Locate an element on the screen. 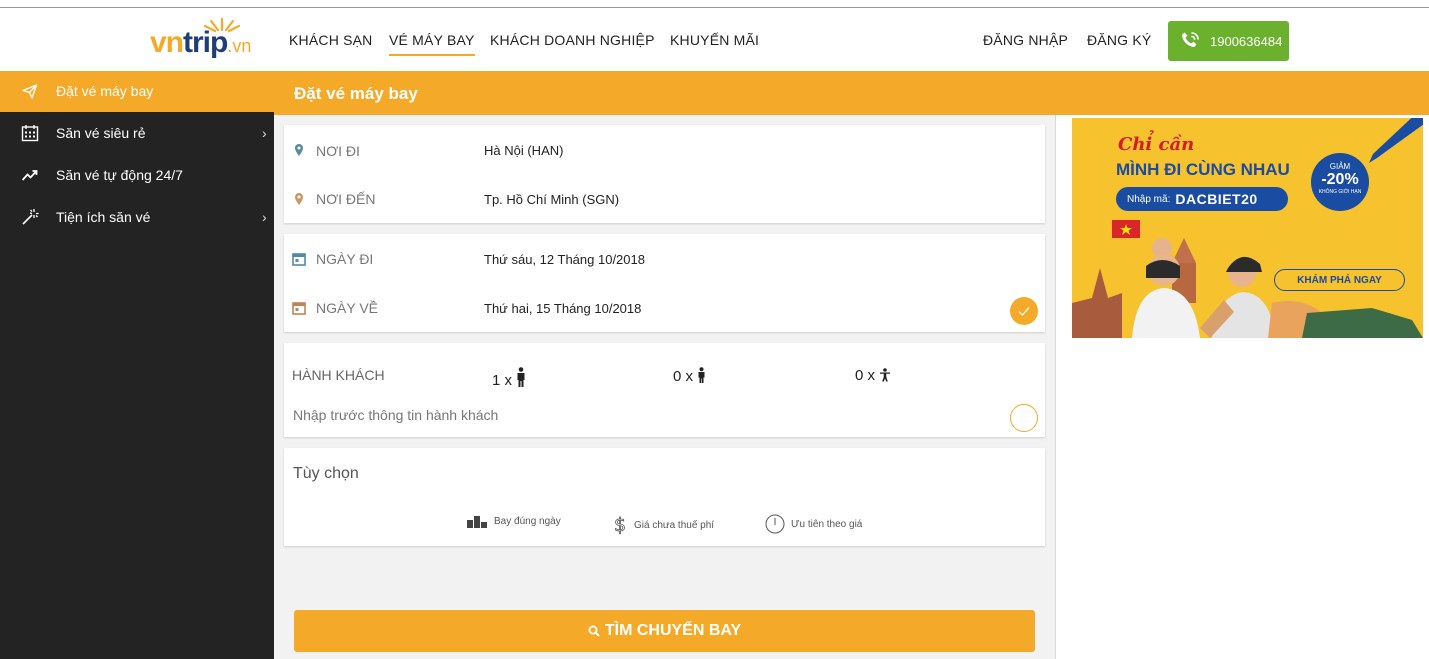 Image resolution: width=1429 pixels, height=659 pixels. logo-trip: trip is located at coordinates (205, 42).